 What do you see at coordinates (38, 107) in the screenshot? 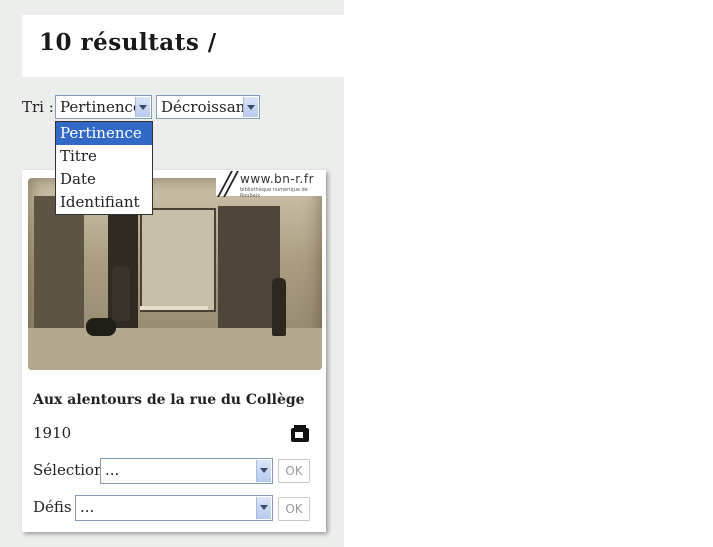
I see `sort-label: Tri :` at bounding box center [38, 107].